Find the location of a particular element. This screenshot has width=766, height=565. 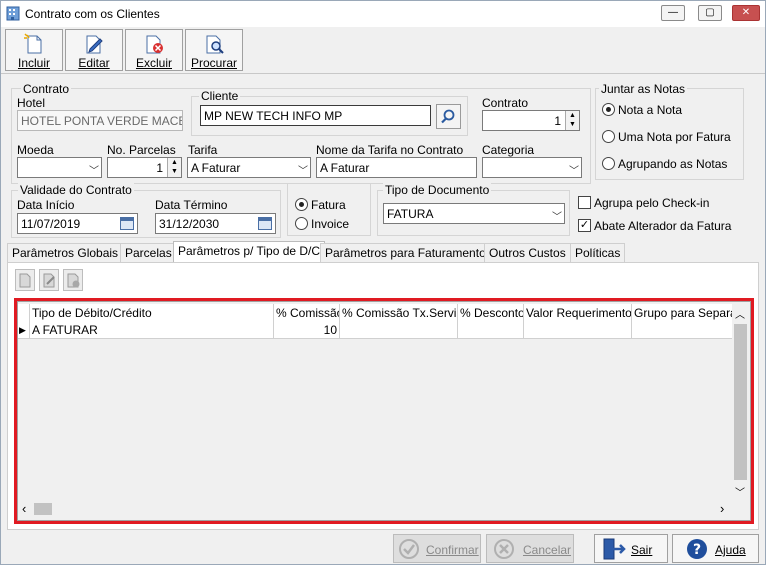

toolbar: Incluir Editar Excluir Procurar is located at coordinates (383, 50).